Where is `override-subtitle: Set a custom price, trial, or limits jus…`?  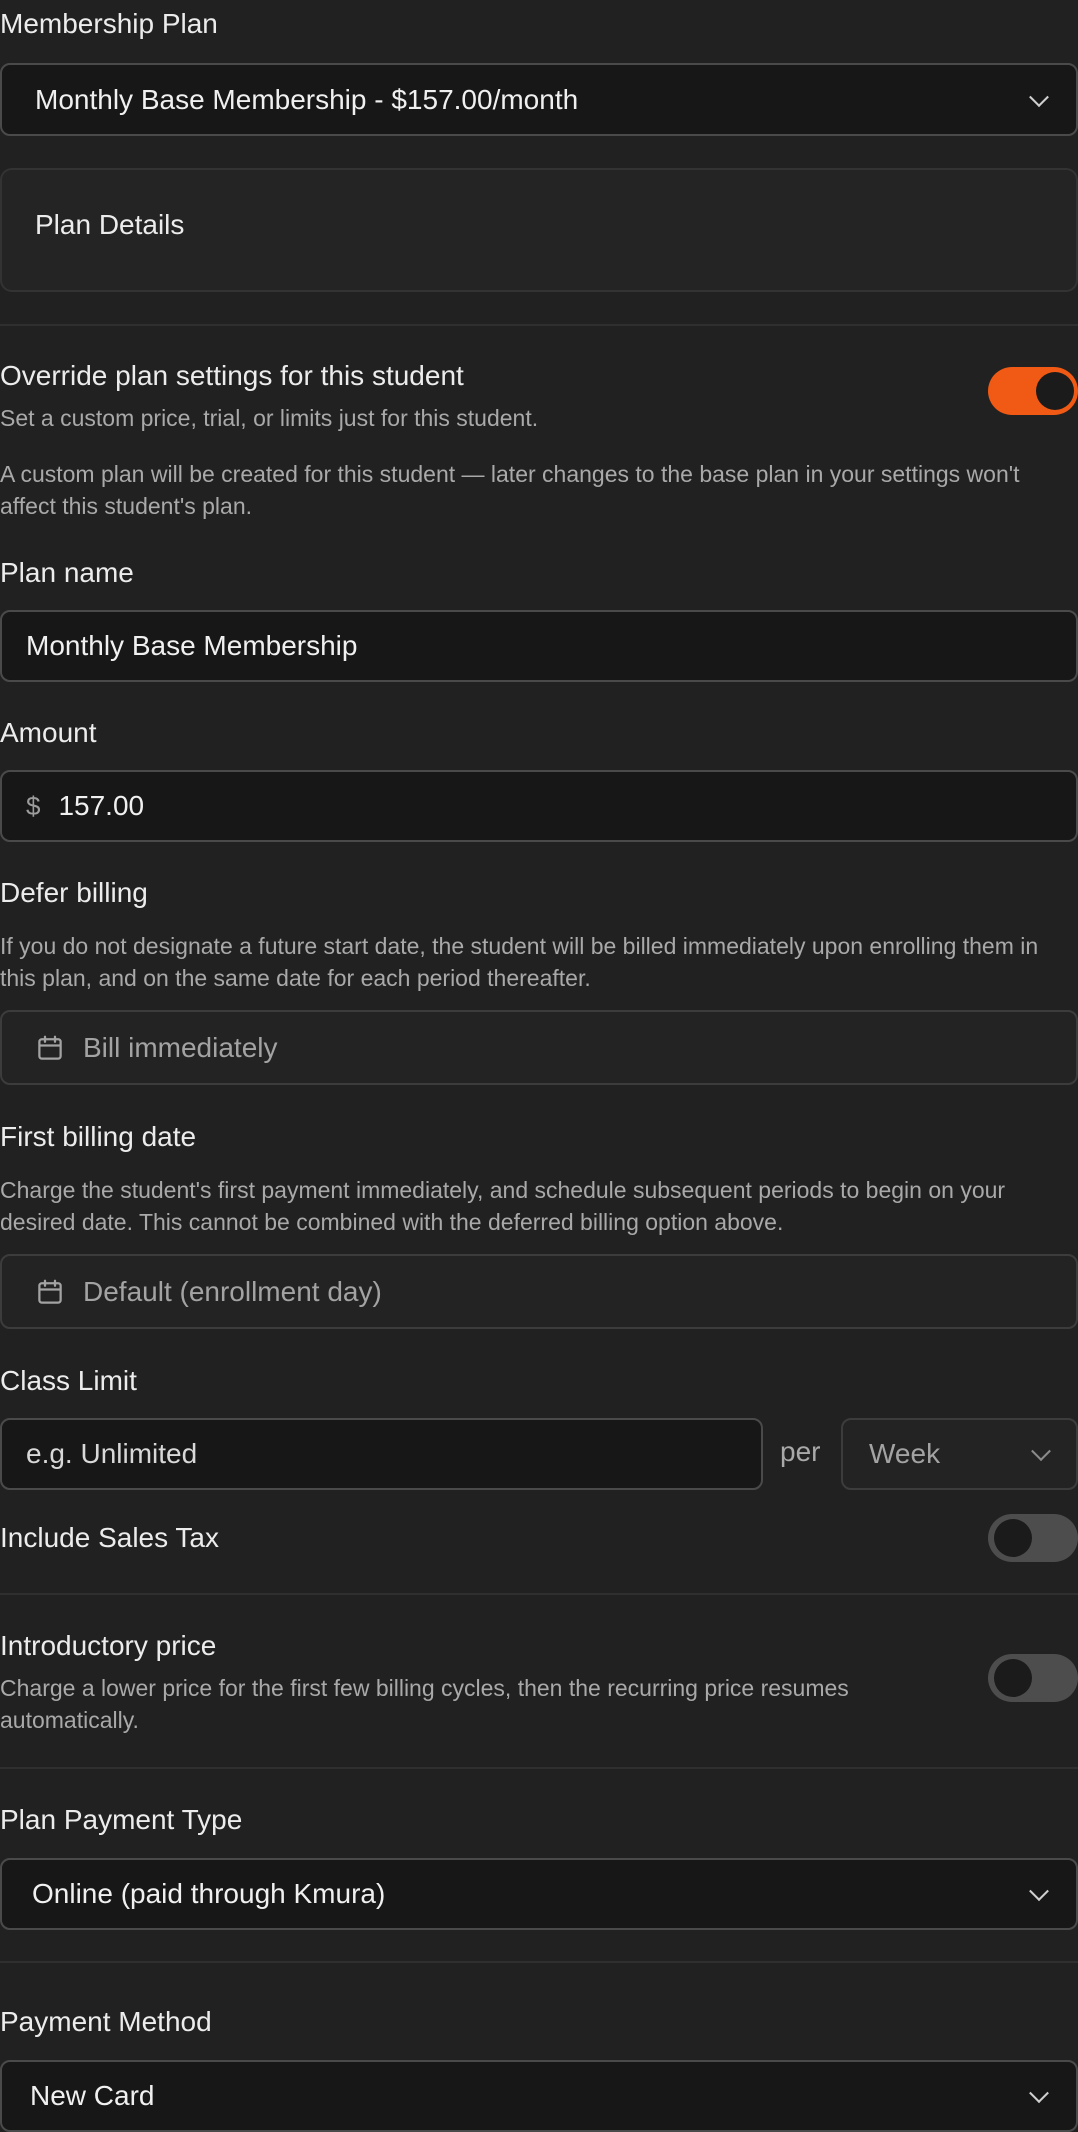
override-subtitle: Set a custom price, trial, or limits jus… is located at coordinates (269, 418).